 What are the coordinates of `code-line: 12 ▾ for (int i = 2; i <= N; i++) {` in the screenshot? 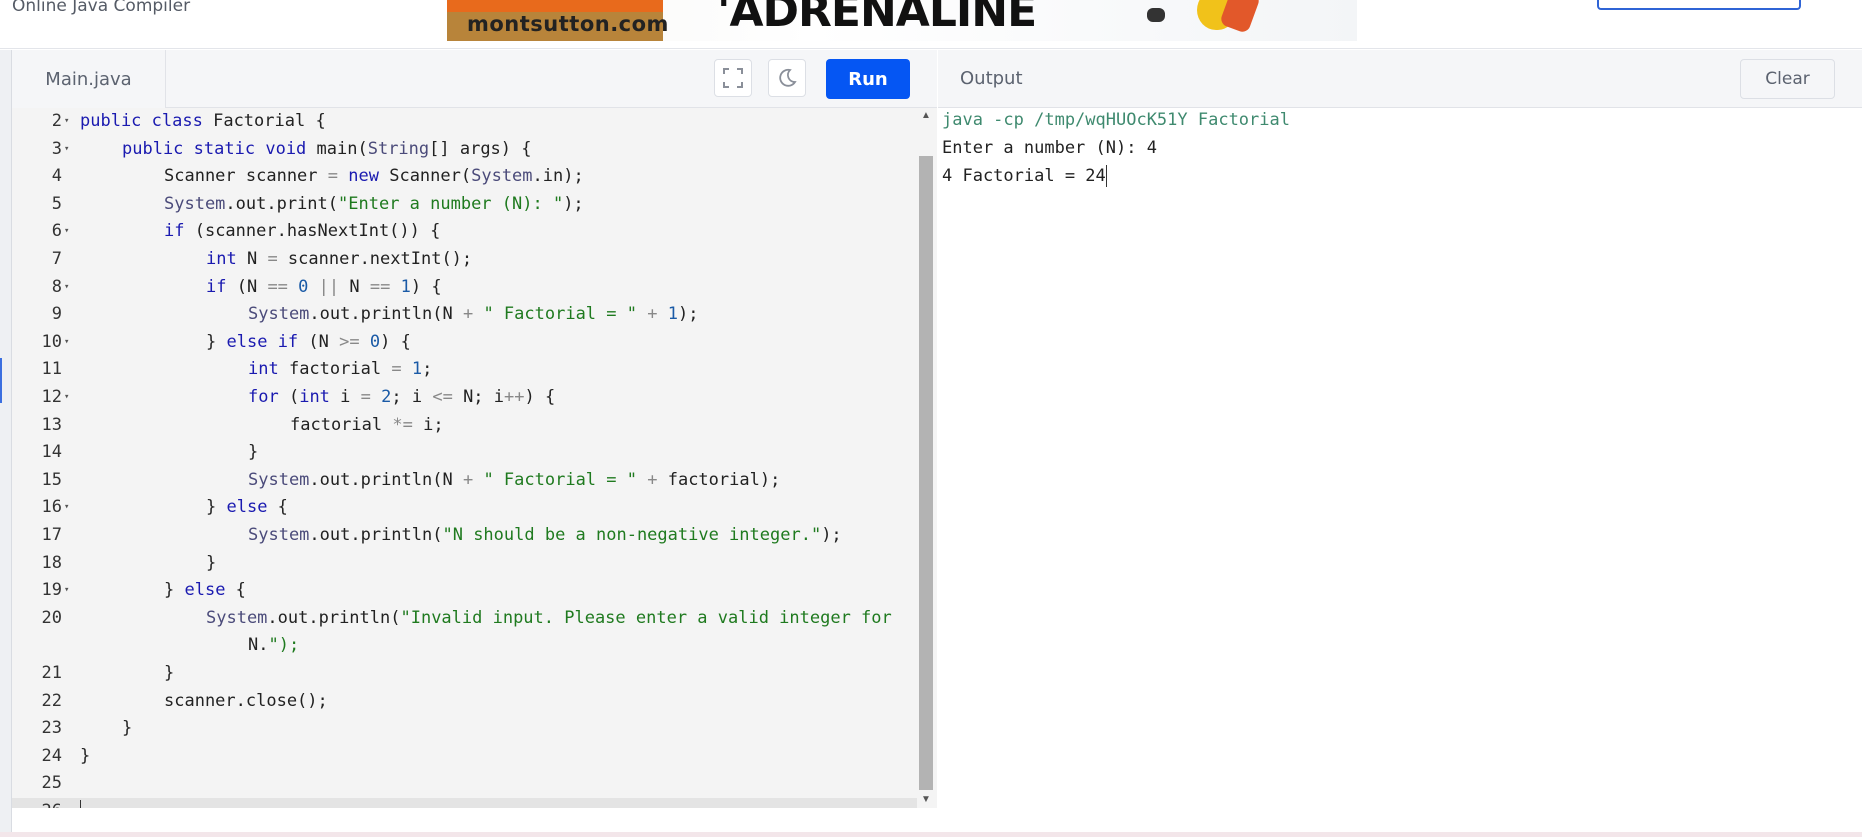 It's located at (464, 398).